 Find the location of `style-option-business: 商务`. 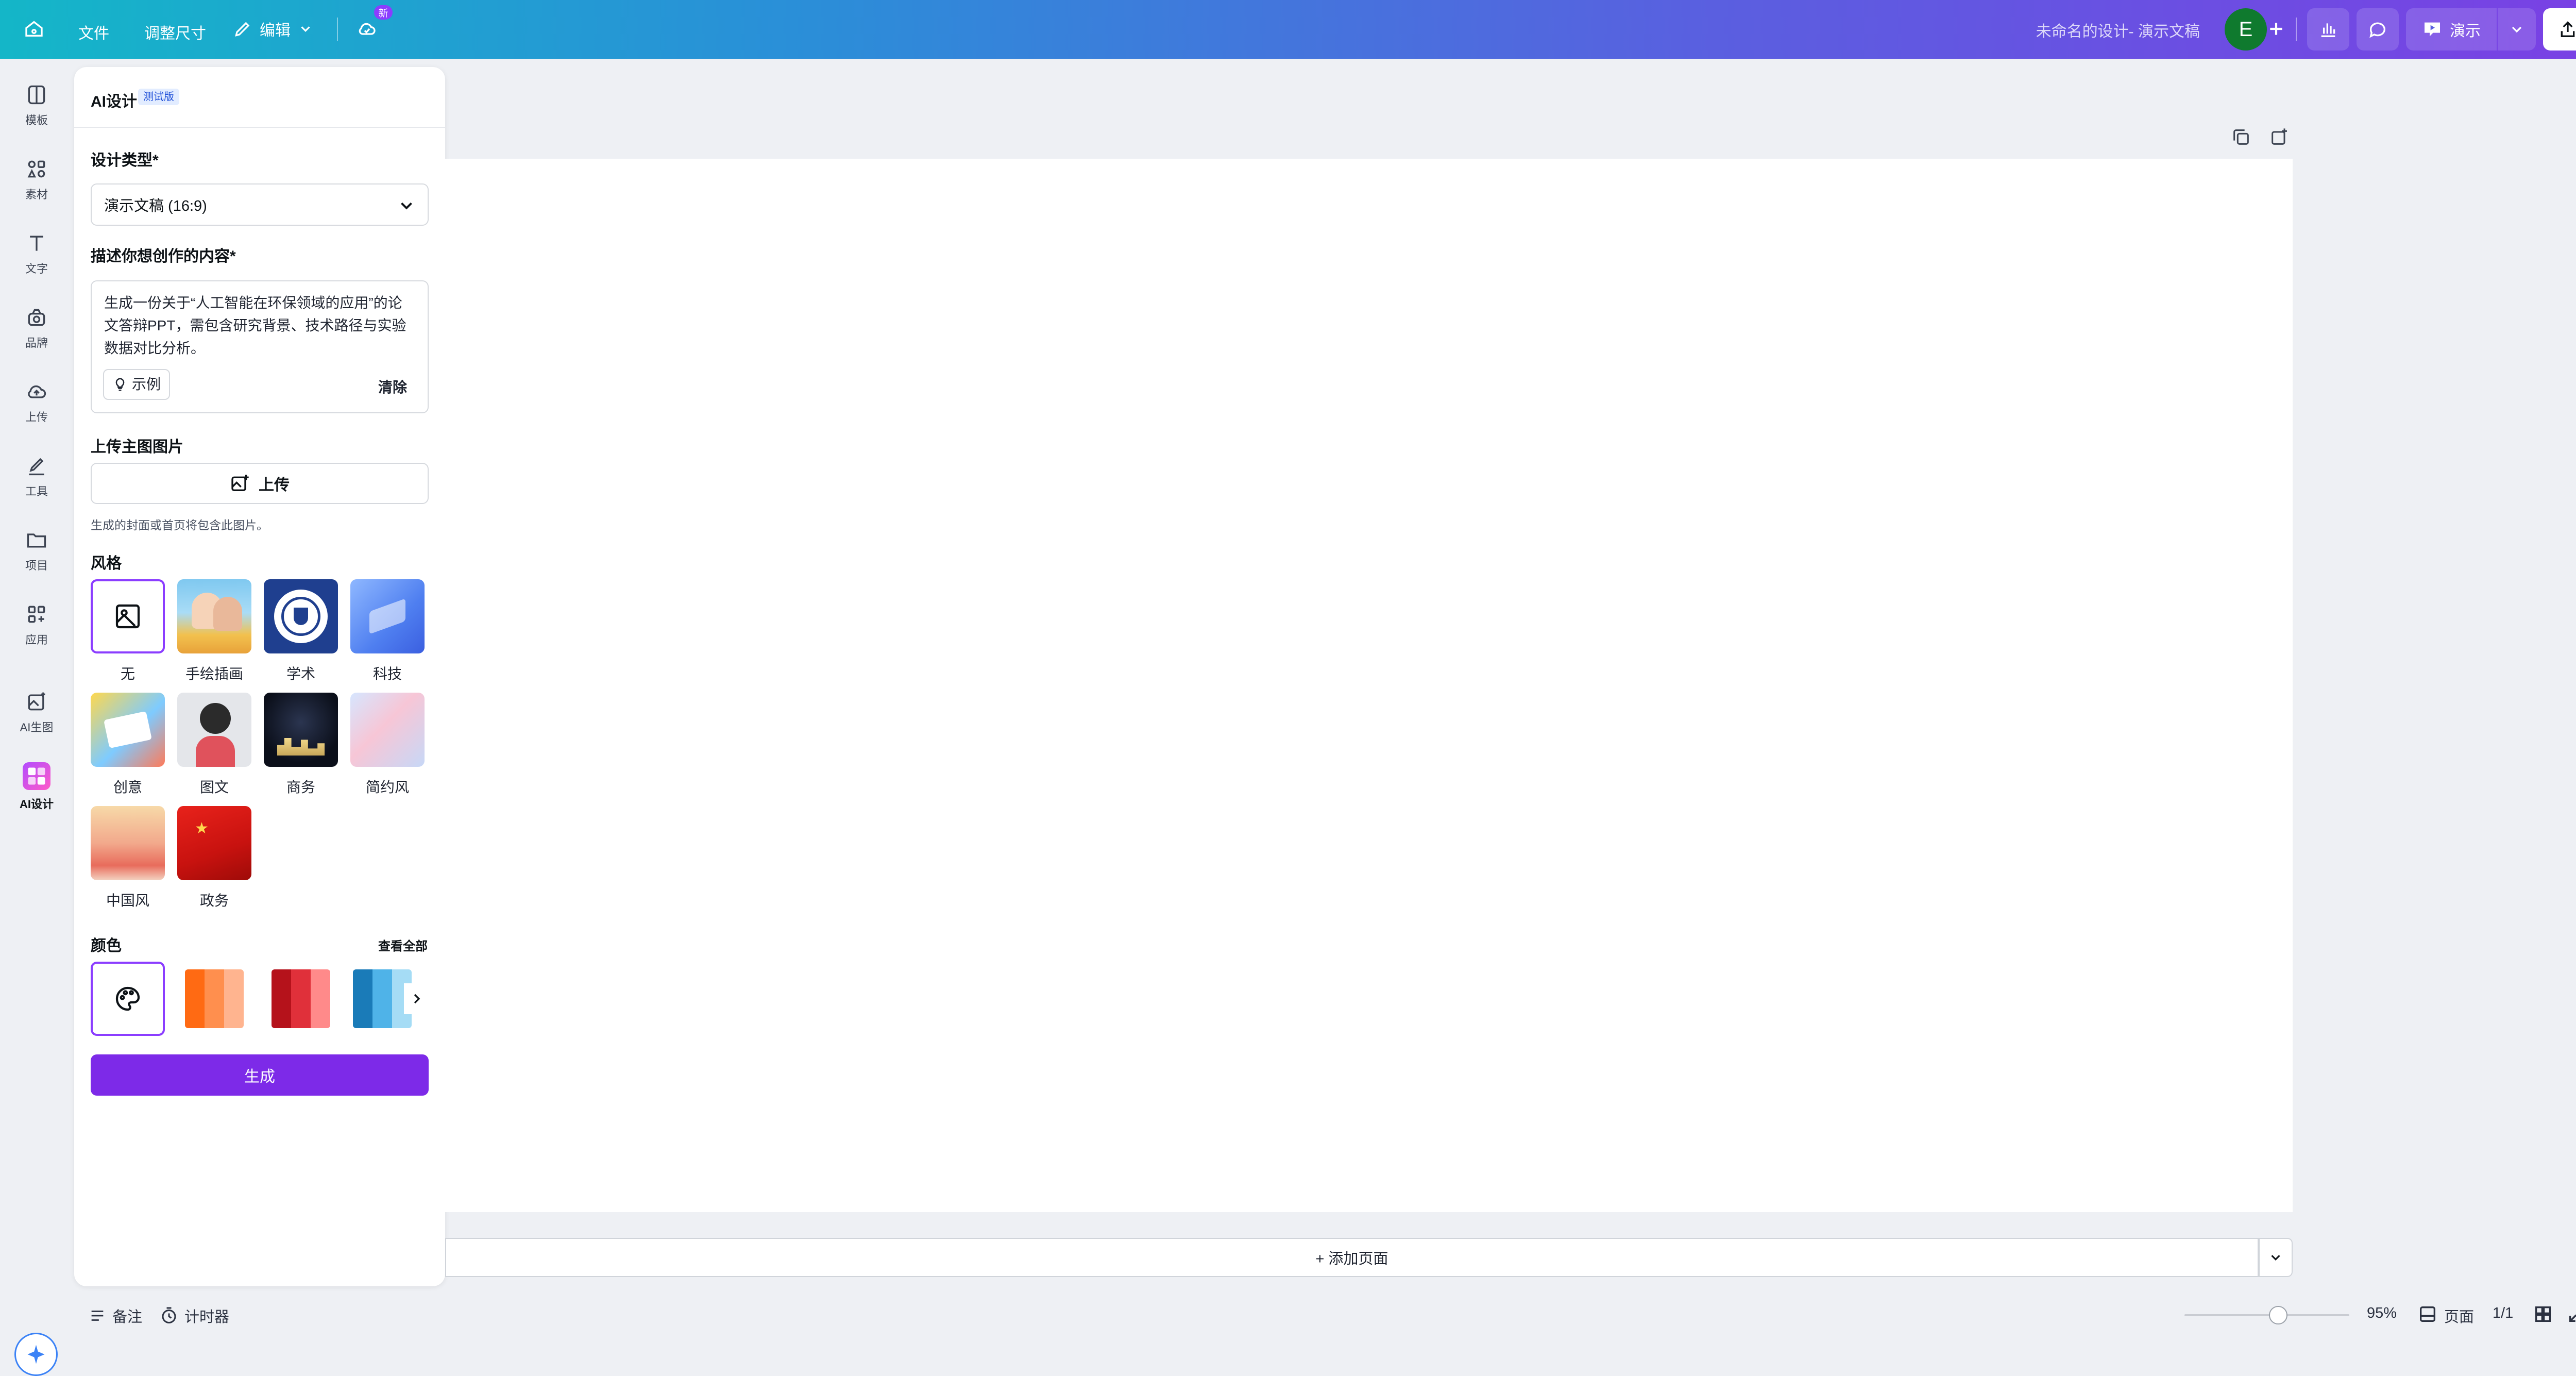

style-option-business: 商务 is located at coordinates (301, 745).